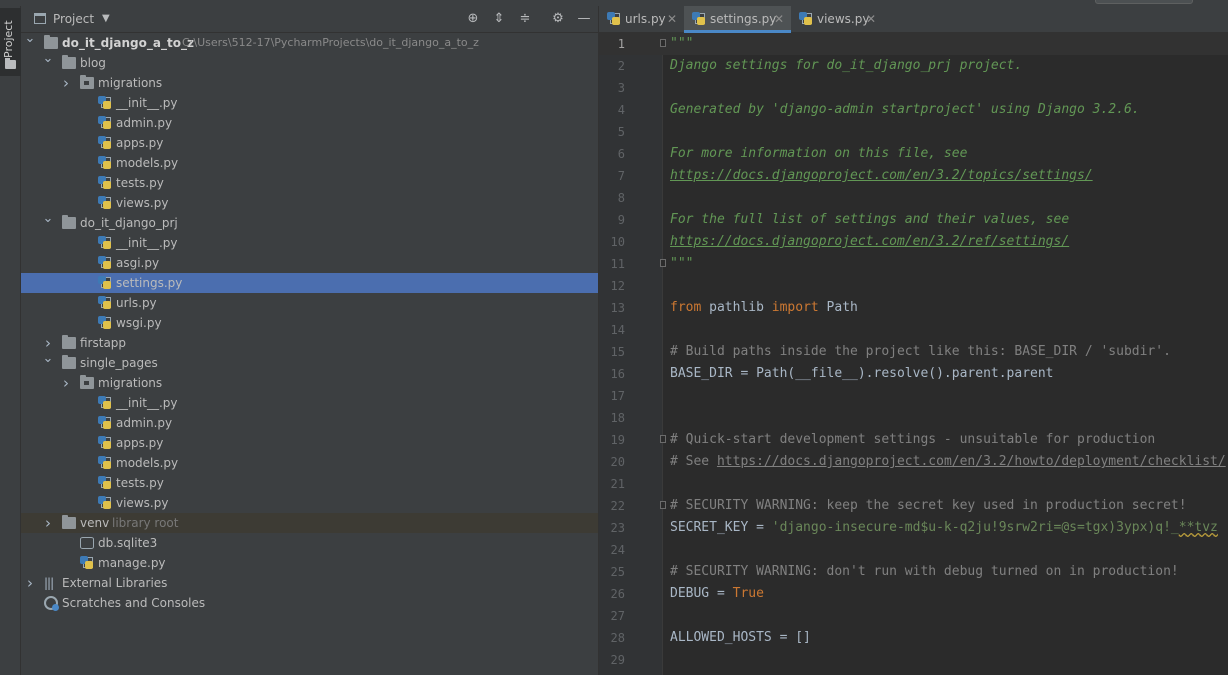  I want to click on editor-tab: urls.py ✕, so click(641, 19).